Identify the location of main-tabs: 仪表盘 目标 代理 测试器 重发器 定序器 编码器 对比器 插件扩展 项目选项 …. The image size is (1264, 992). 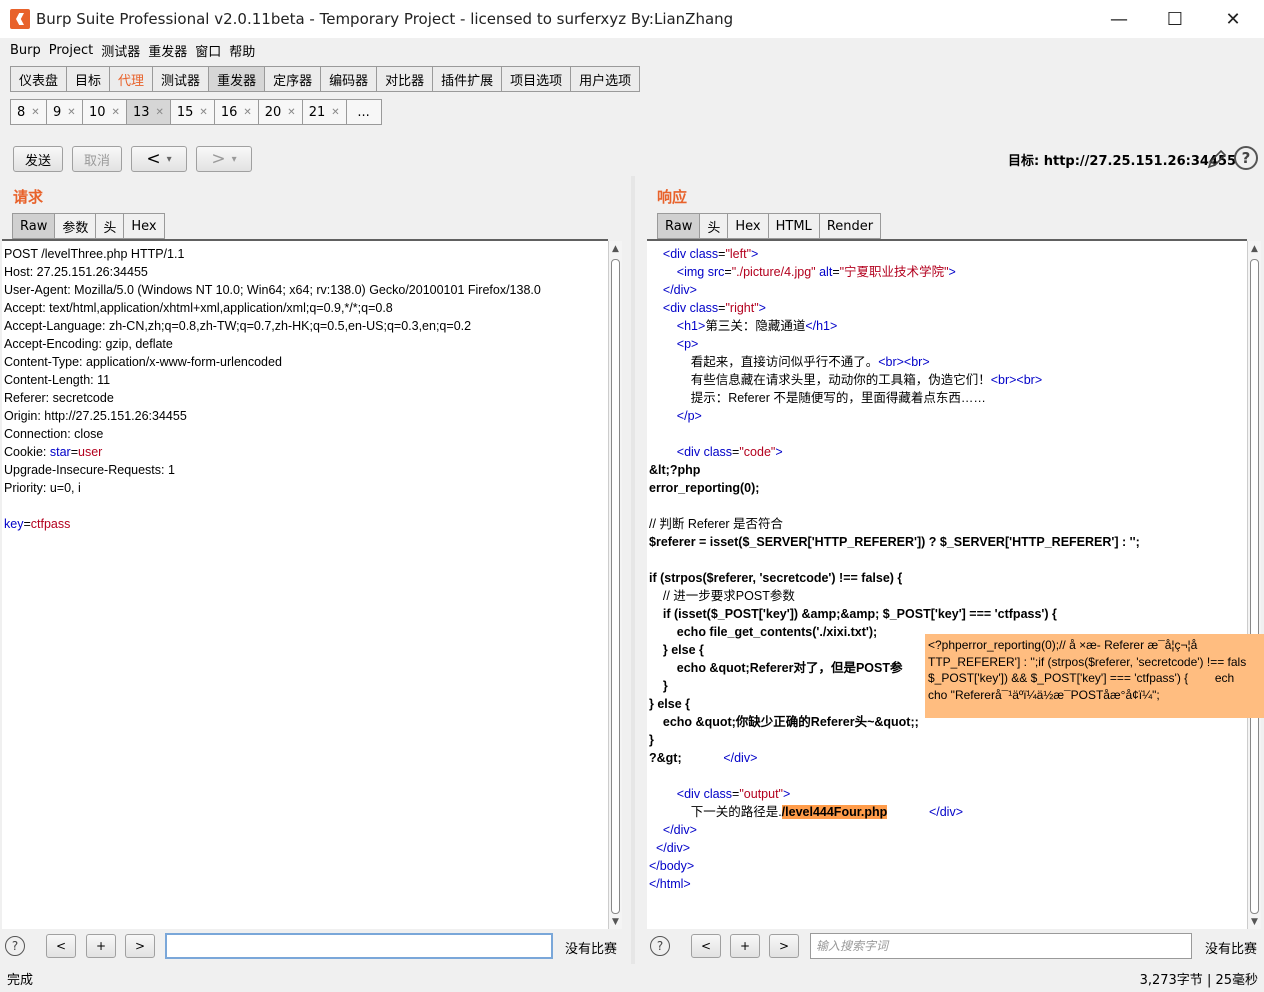
(325, 79).